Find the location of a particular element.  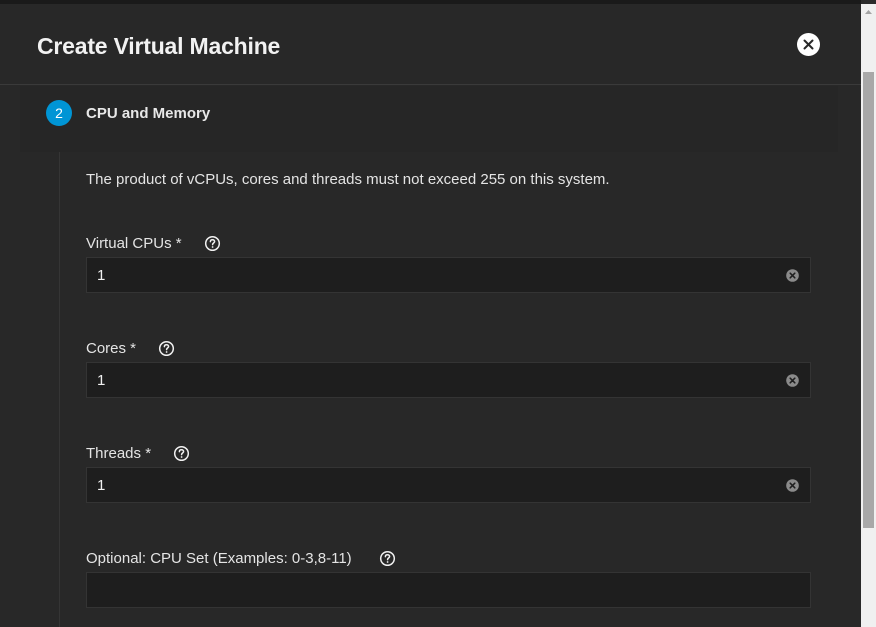

step-number-badge: 2 is located at coordinates (59, 113).